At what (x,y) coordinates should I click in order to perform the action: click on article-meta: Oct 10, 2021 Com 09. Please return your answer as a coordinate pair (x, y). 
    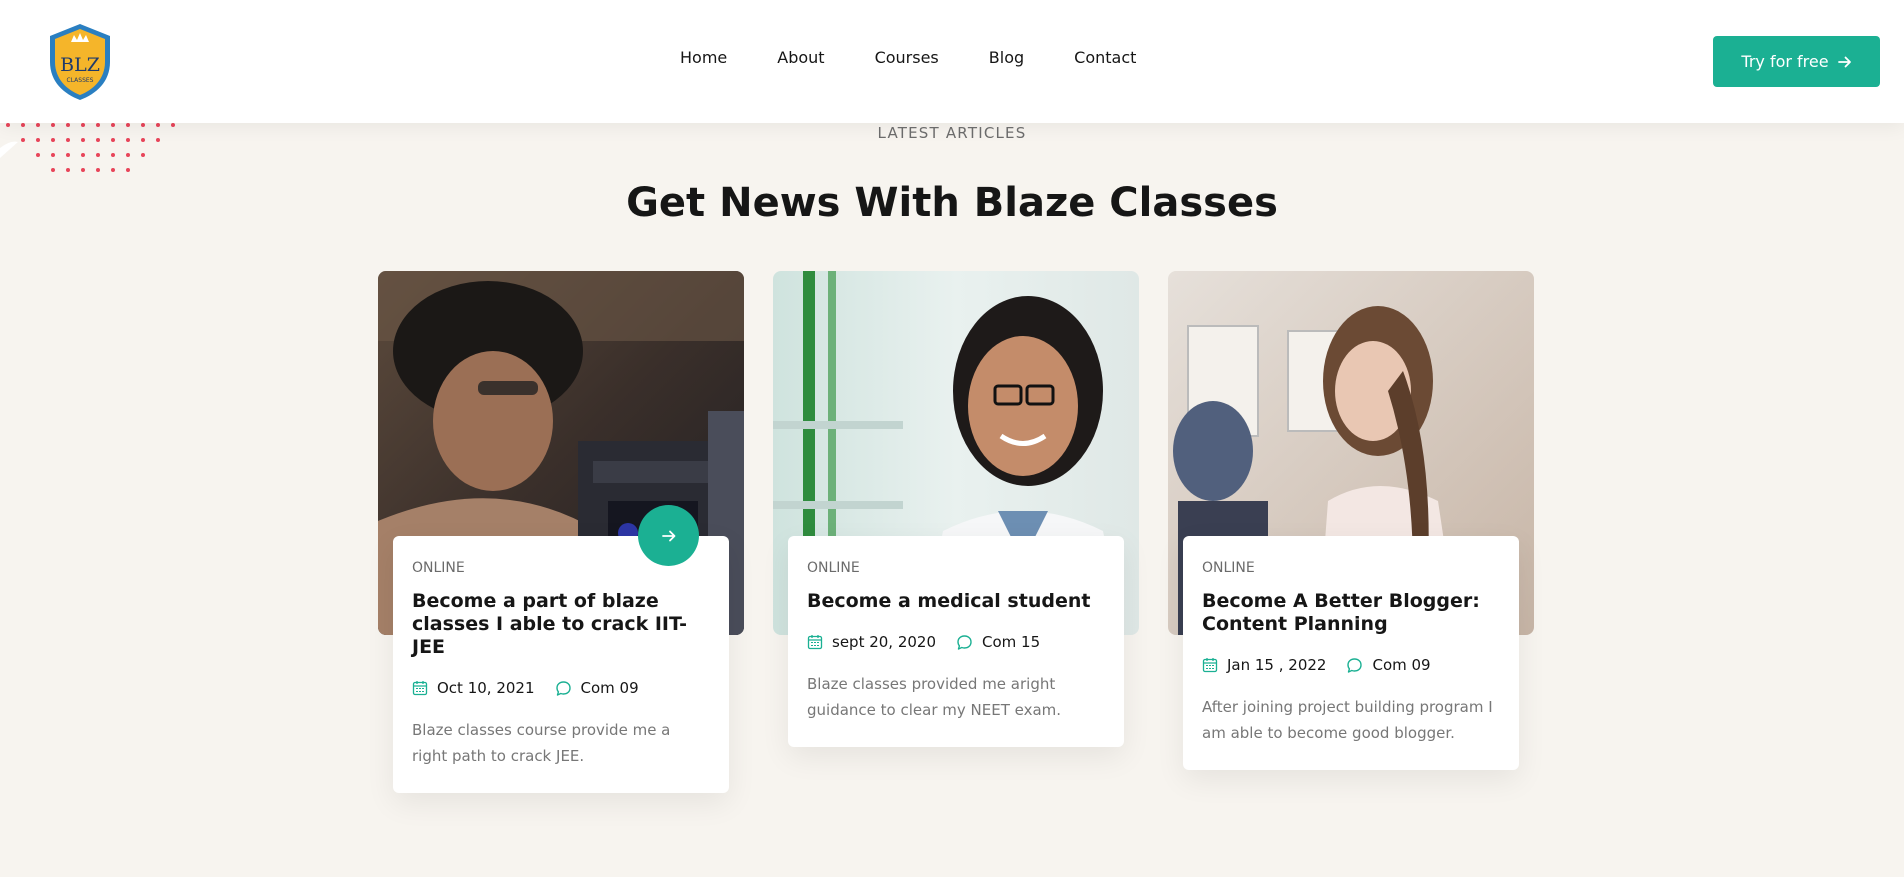
    Looking at the image, I should click on (560, 688).